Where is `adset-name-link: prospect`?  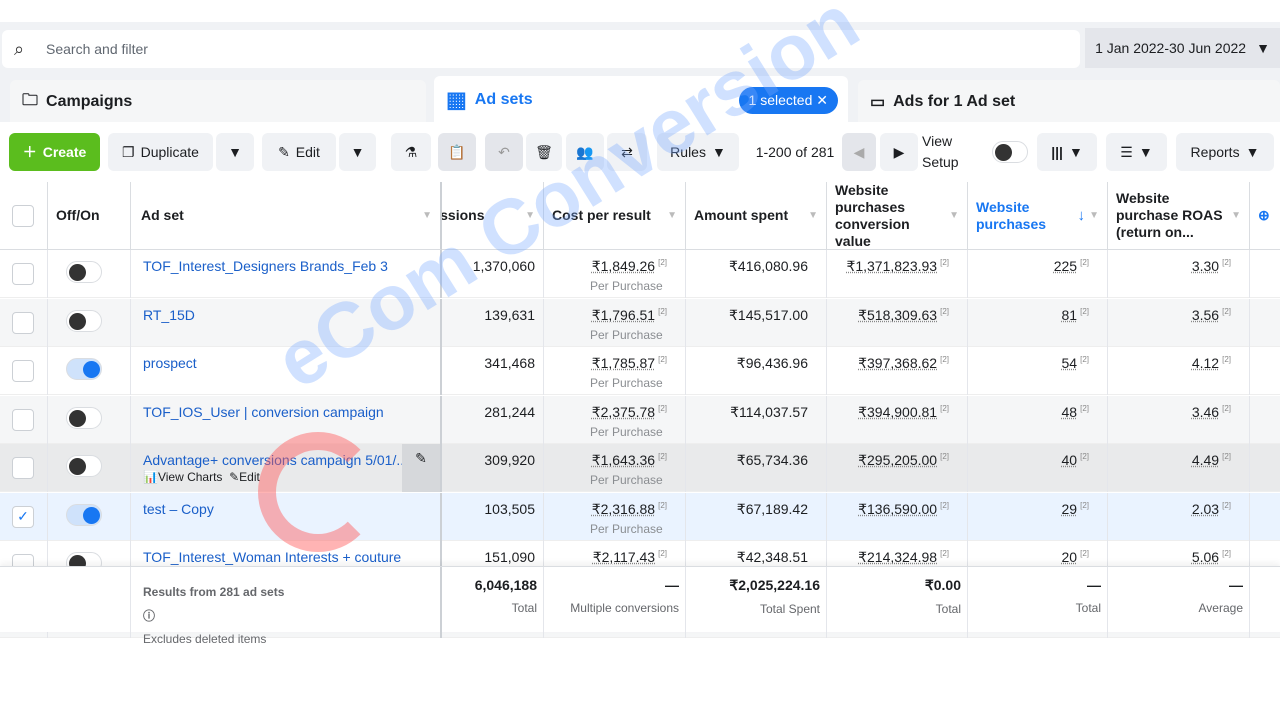
adset-name-link: prospect is located at coordinates (170, 363).